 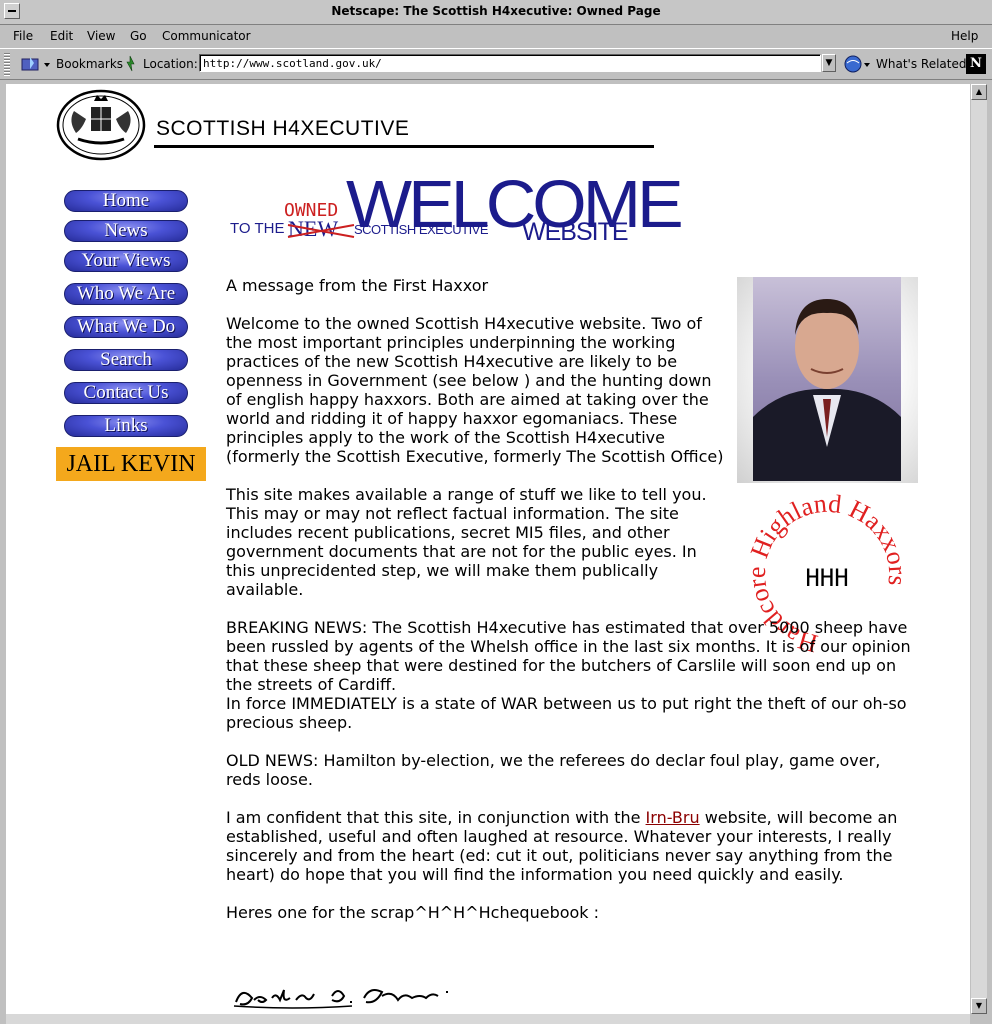 I want to click on chevron-down-icon: ▼, so click(x=829, y=63).